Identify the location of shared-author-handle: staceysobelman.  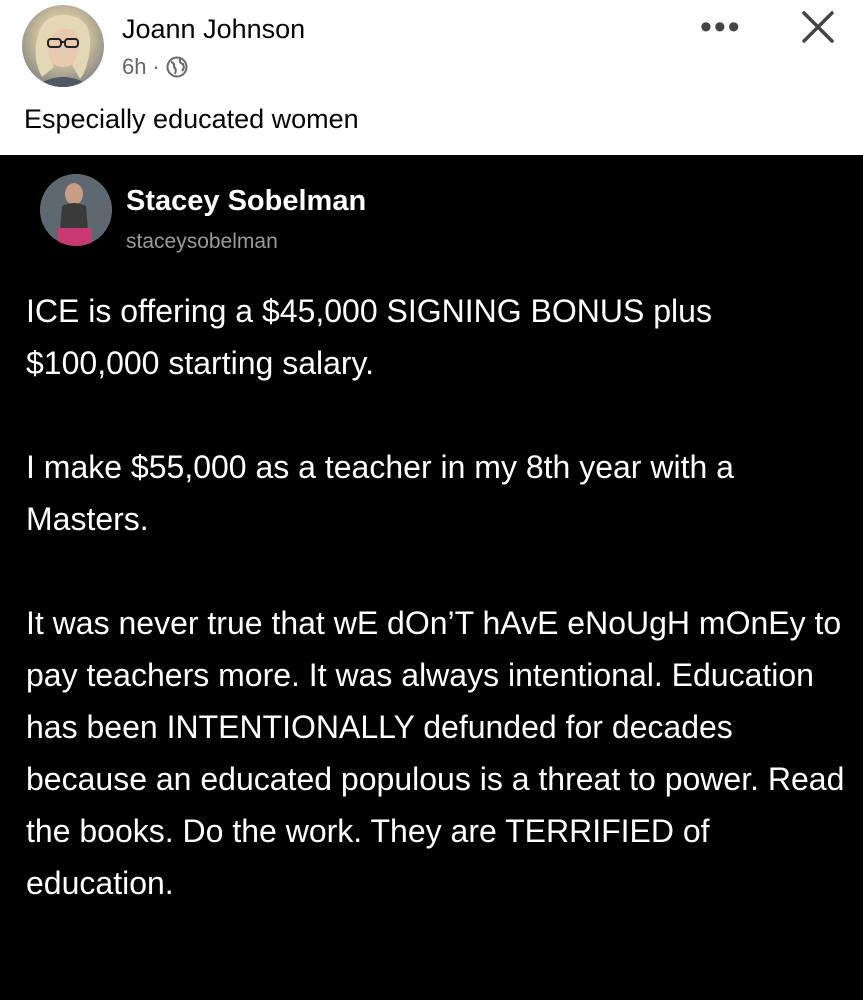
(202, 241).